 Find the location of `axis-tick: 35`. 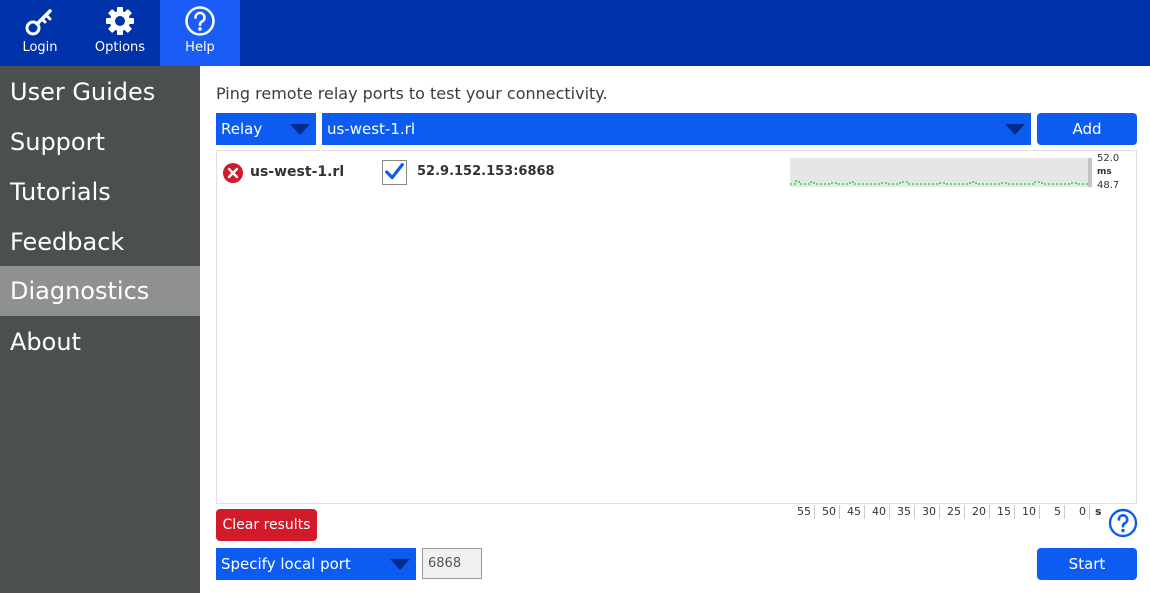

axis-tick: 35 is located at coordinates (902, 512).